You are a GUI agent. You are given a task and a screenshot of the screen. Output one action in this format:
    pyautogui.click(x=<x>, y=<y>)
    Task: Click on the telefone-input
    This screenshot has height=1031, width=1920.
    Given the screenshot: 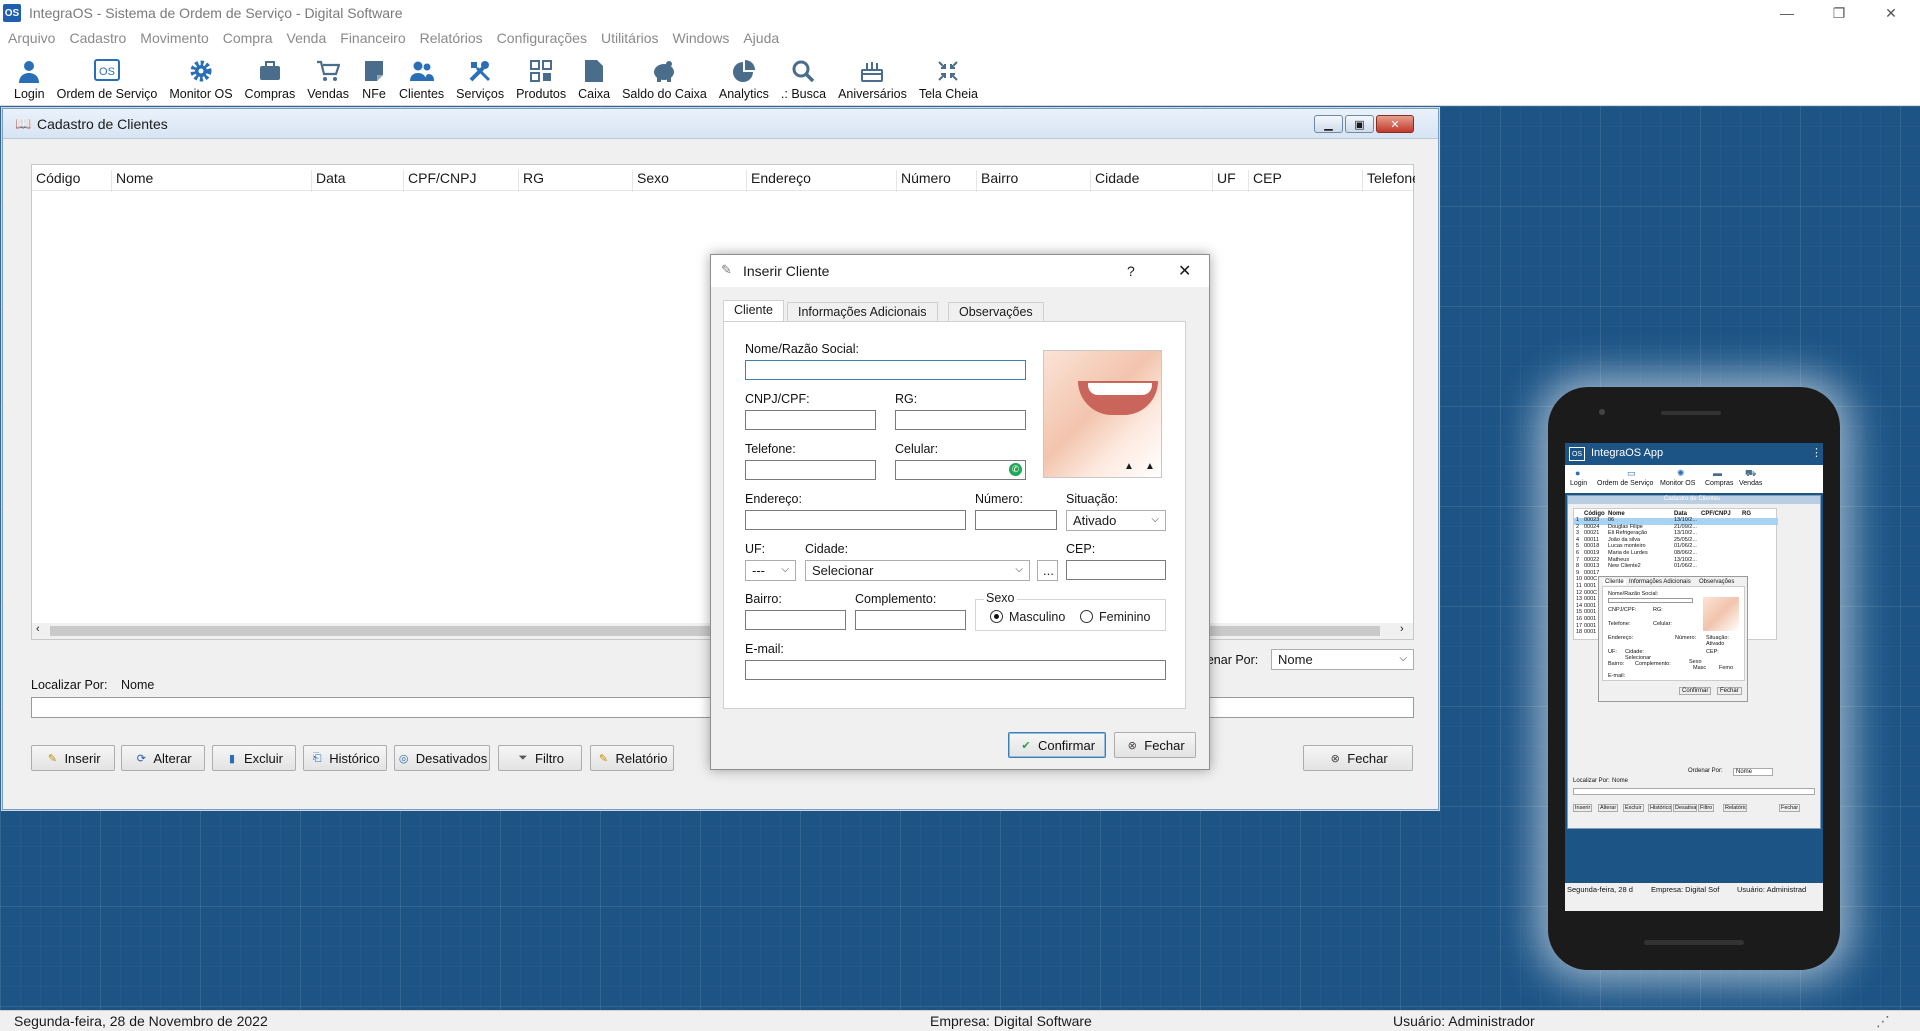 What is the action you would take?
    pyautogui.click(x=810, y=470)
    